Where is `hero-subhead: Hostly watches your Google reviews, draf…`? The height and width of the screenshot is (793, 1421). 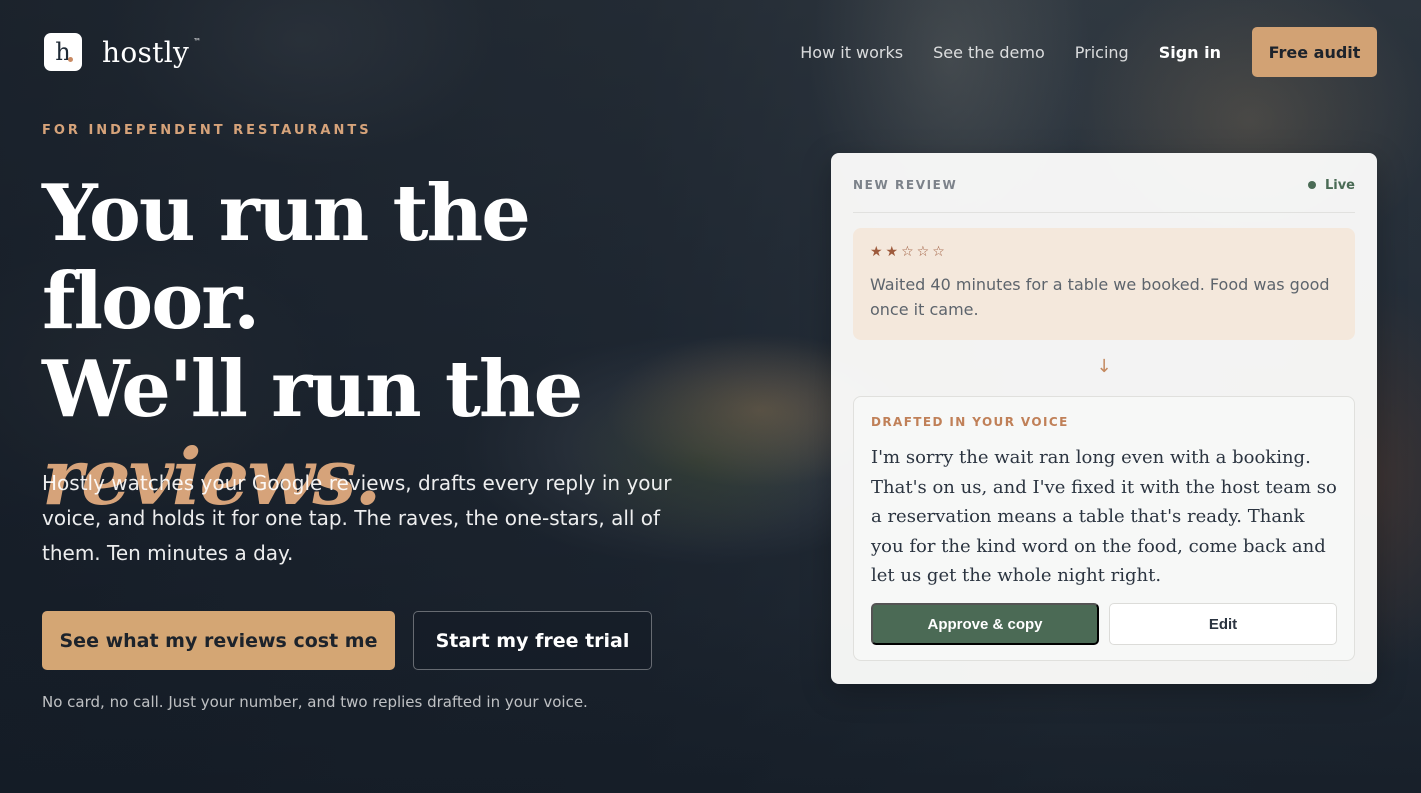
hero-subhead: Hostly watches your Google reviews, draf… is located at coordinates (357, 518).